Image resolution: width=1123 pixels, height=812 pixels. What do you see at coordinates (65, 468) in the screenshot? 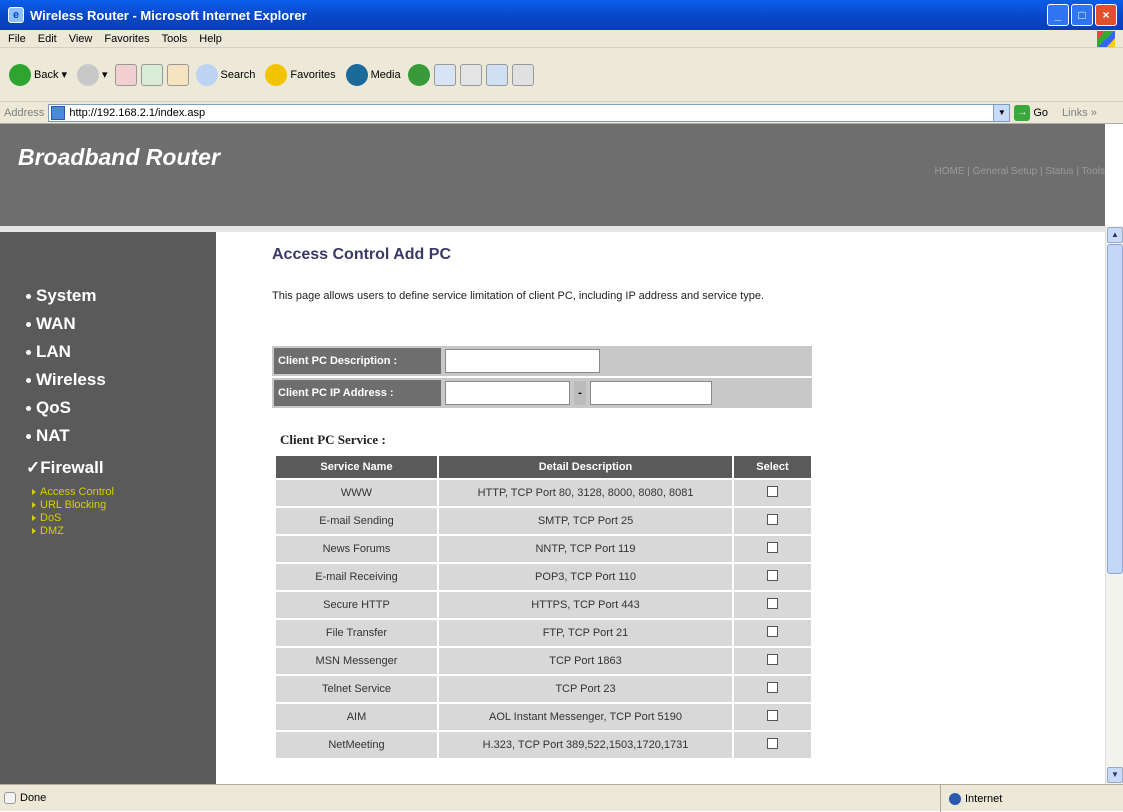
I see `sidebar-item-firewall: ✓Firewall` at bounding box center [65, 468].